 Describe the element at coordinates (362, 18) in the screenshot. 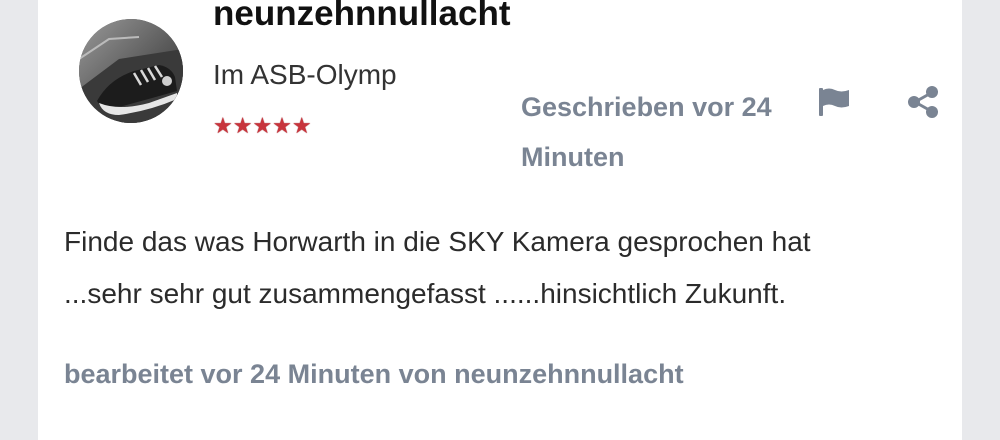

I see `username: neunzehnnullacht` at that location.